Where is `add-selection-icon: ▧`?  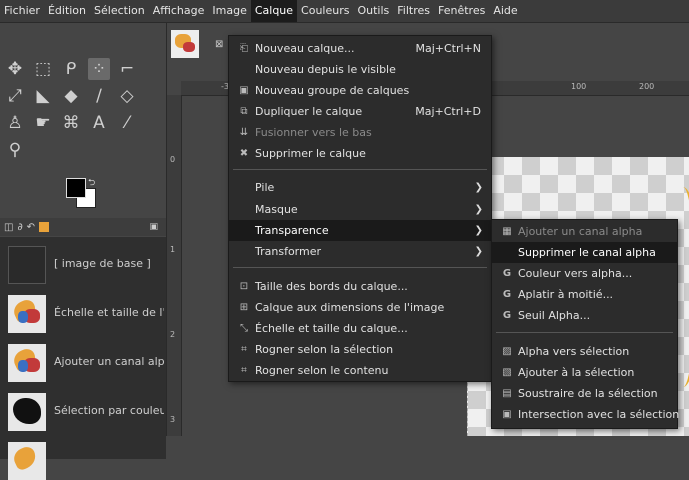 add-selection-icon: ▧ is located at coordinates (507, 372).